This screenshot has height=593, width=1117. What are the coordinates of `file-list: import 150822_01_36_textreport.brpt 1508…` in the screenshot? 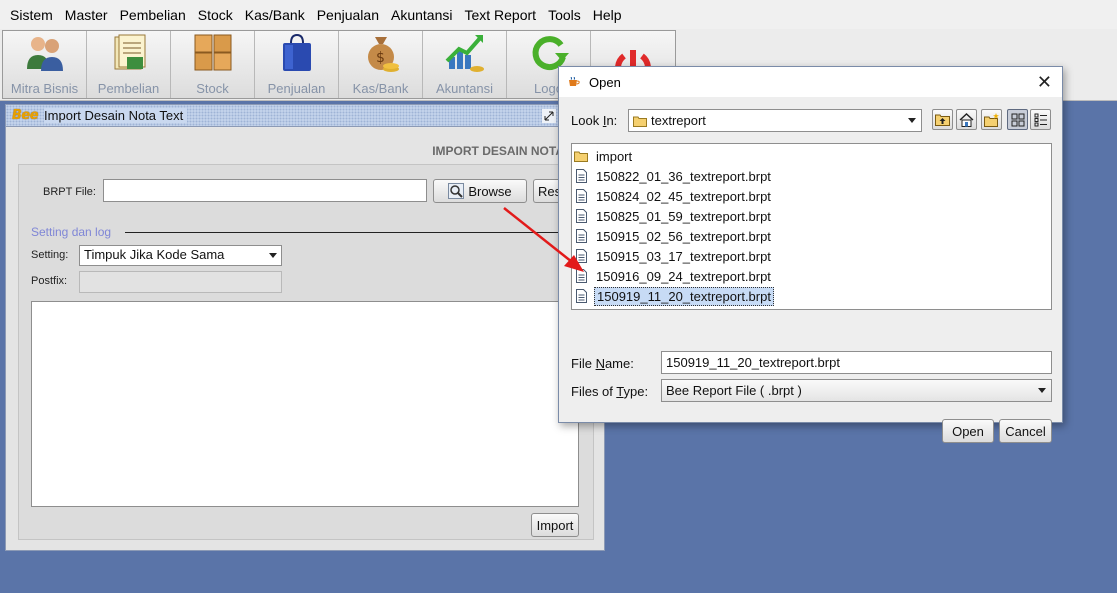 It's located at (811, 226).